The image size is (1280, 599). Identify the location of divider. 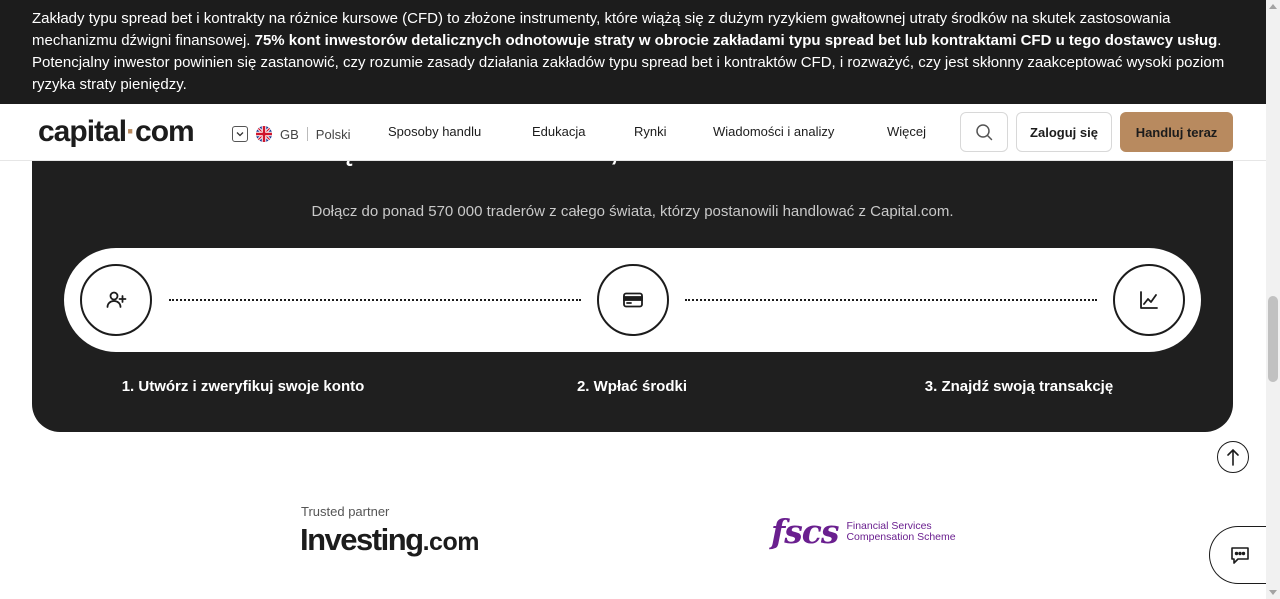
(307, 134).